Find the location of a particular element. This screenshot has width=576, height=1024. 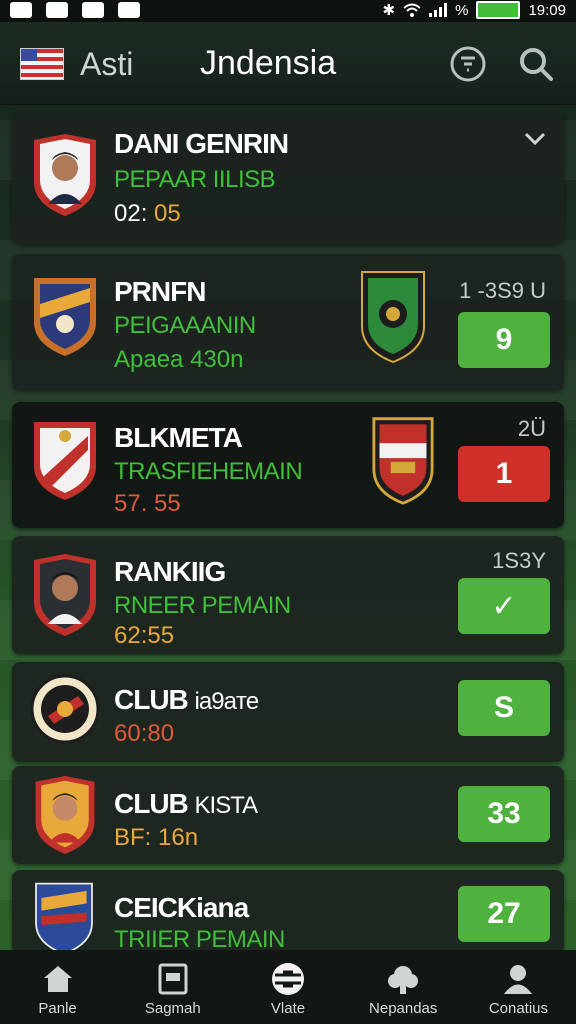

notification-icon is located at coordinates (21, 10).